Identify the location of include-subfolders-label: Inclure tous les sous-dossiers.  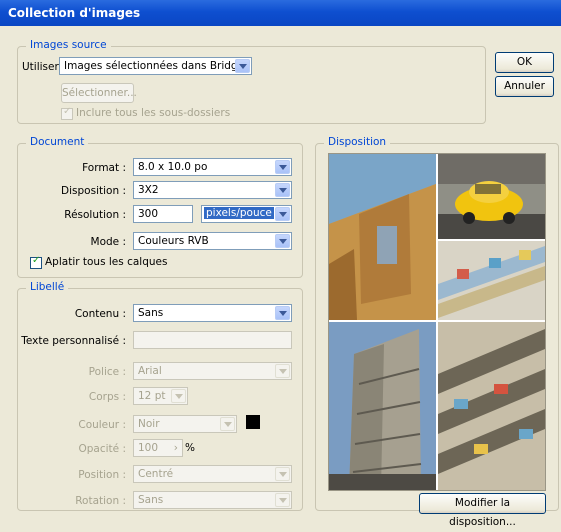
(153, 113).